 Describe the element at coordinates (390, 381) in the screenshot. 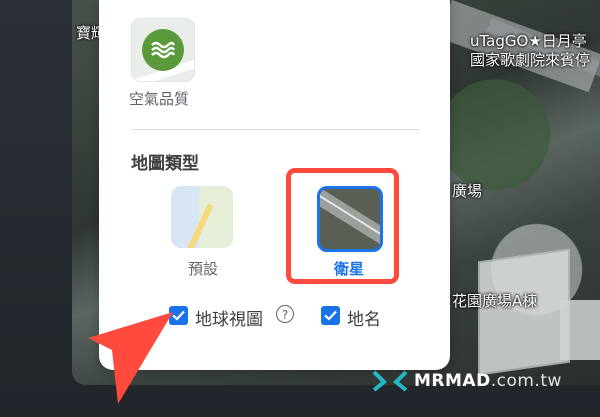

I see `mrmad-logo-icon` at that location.